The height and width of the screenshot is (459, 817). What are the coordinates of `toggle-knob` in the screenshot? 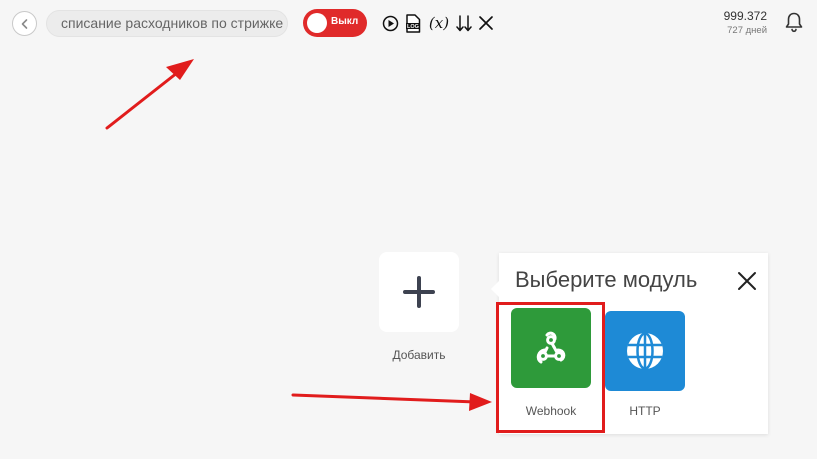 It's located at (317, 23).